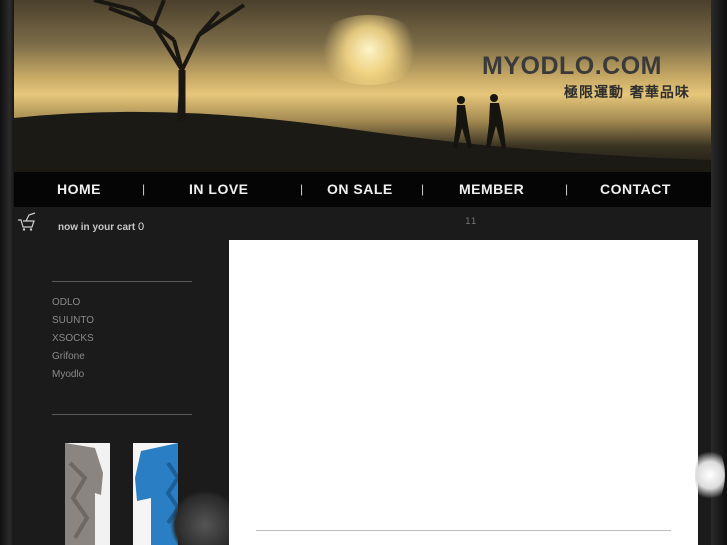 This screenshot has width=727, height=545. What do you see at coordinates (97, 227) in the screenshot?
I see `cart-label: now in your cart` at bounding box center [97, 227].